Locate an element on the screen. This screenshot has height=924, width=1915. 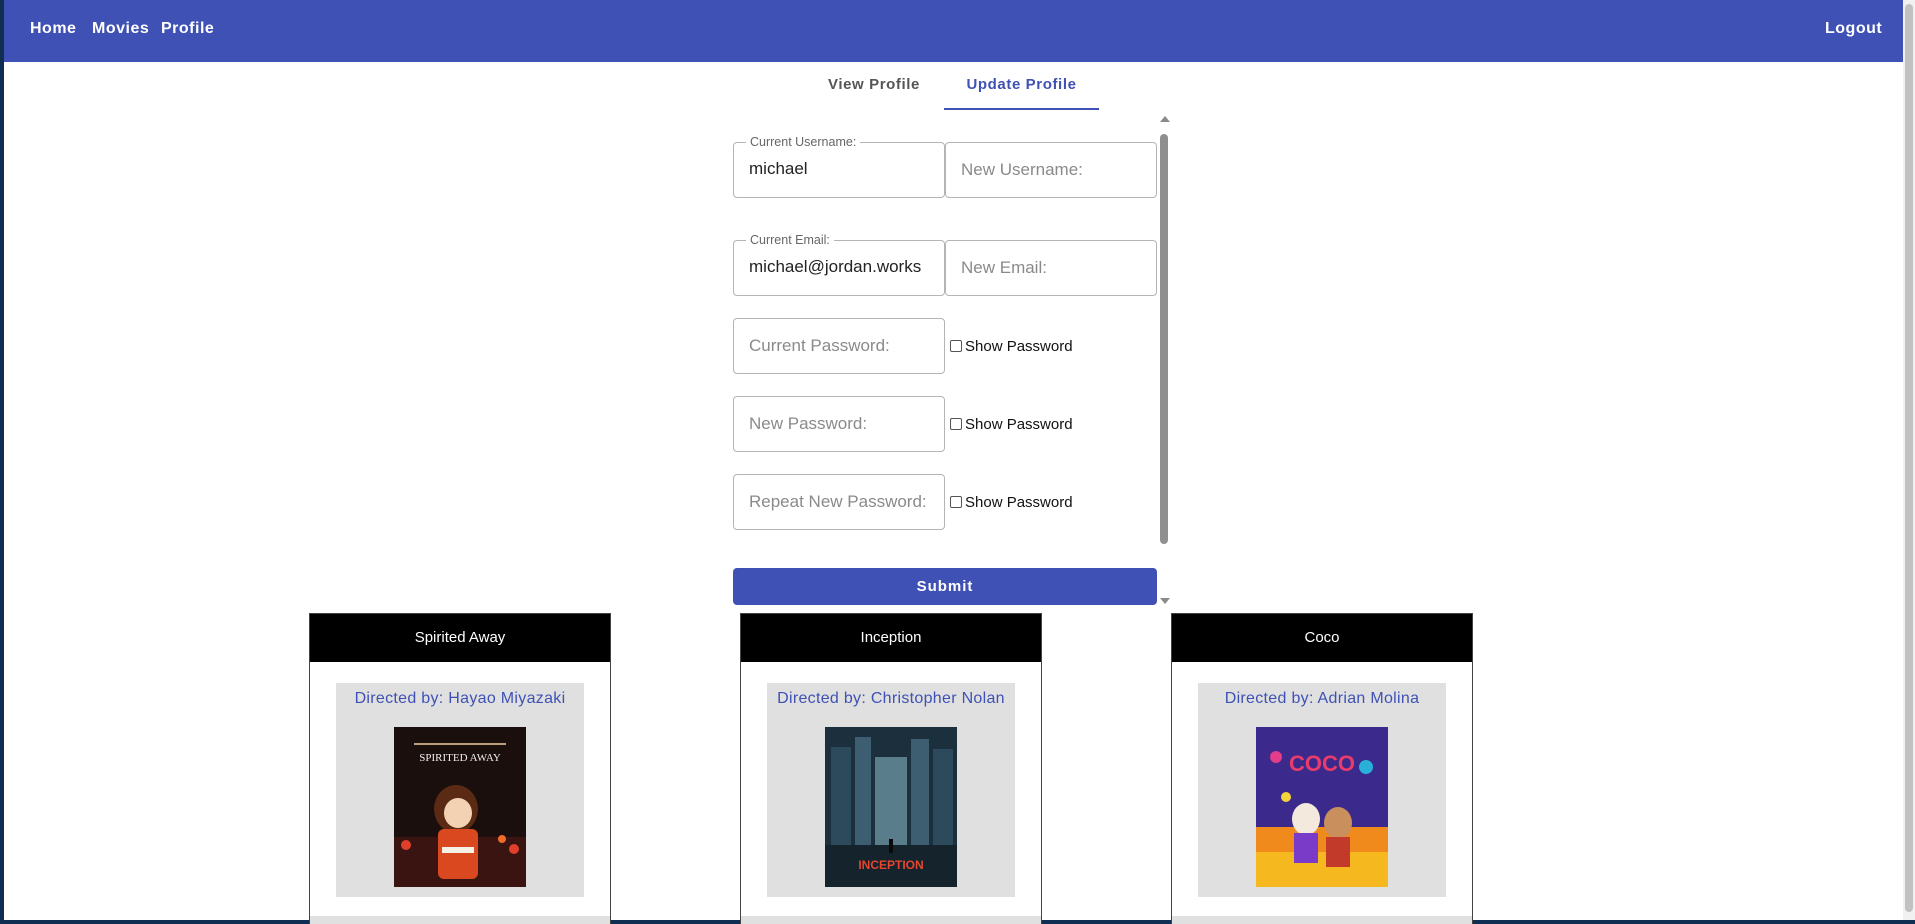
spirited-away-poster: SPIRITED AWAY is located at coordinates (460, 807).